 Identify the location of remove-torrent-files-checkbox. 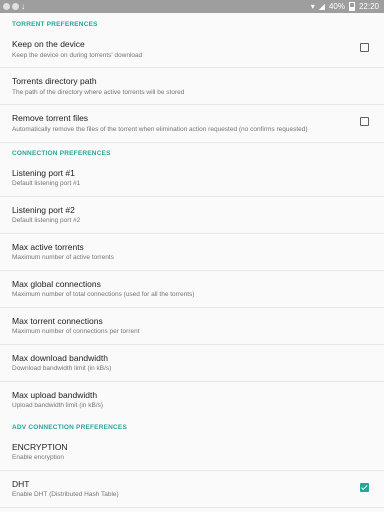
(364, 121).